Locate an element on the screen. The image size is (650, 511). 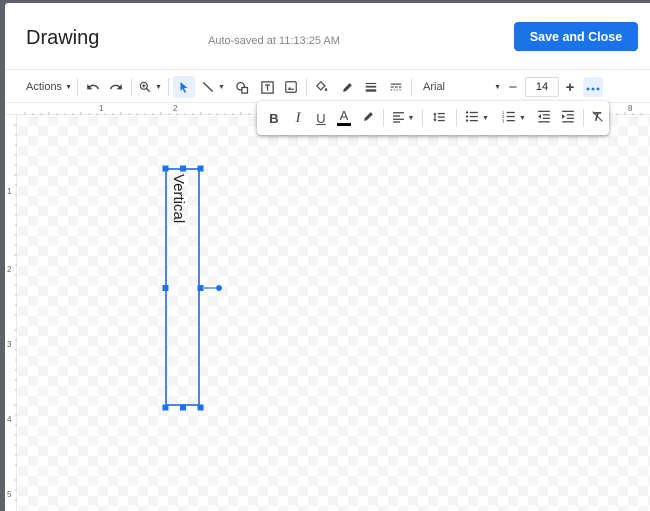
line-spacing-button is located at coordinates (439, 118).